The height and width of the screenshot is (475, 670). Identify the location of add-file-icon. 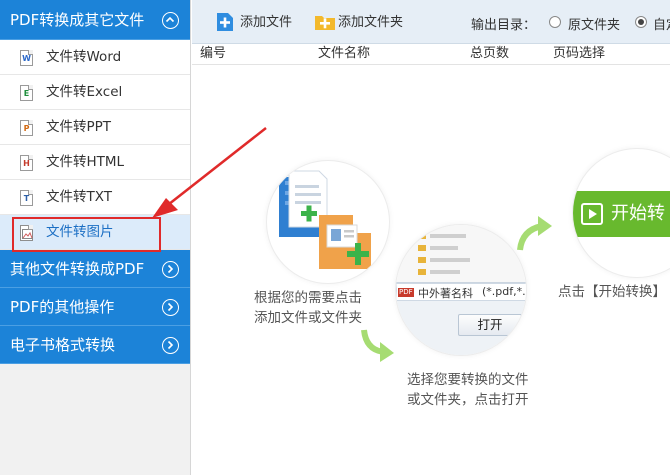
(225, 22).